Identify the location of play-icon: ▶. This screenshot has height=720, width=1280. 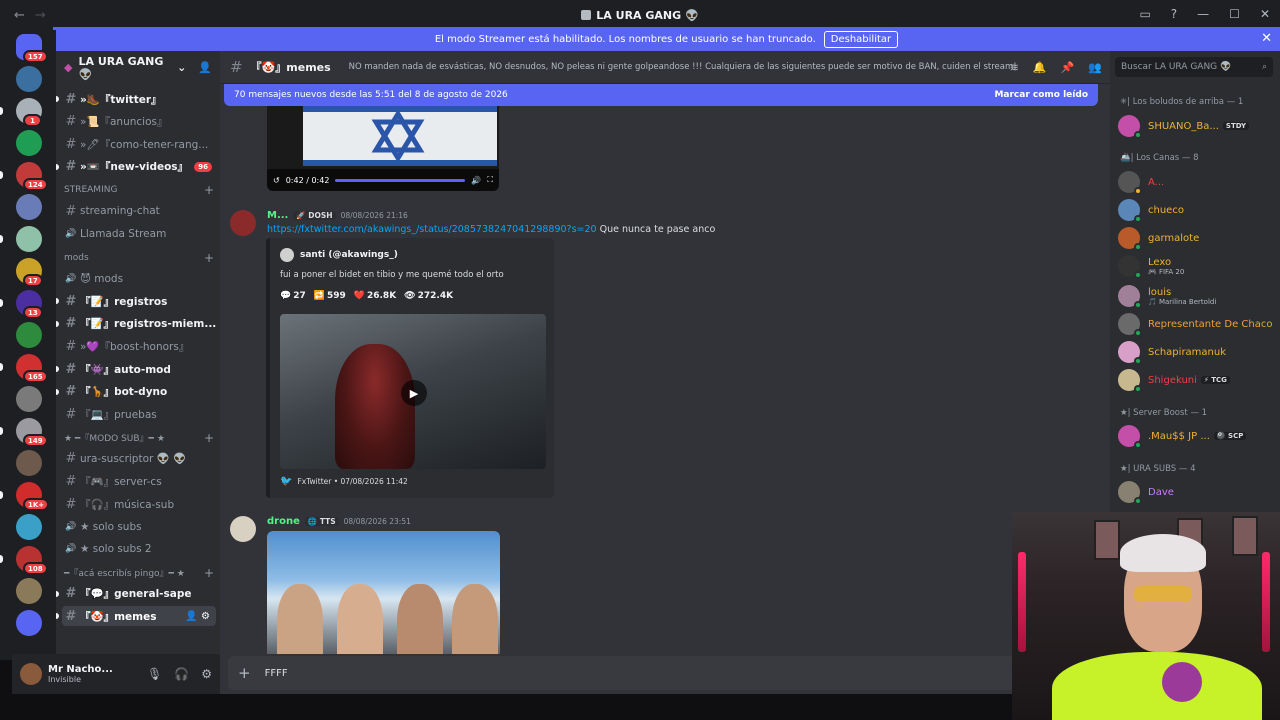
(414, 393).